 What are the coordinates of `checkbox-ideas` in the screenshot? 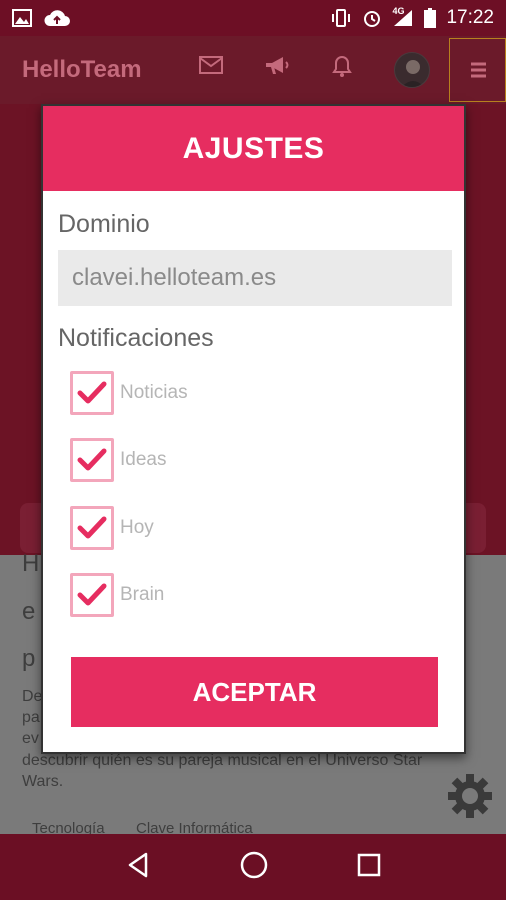 It's located at (92, 460).